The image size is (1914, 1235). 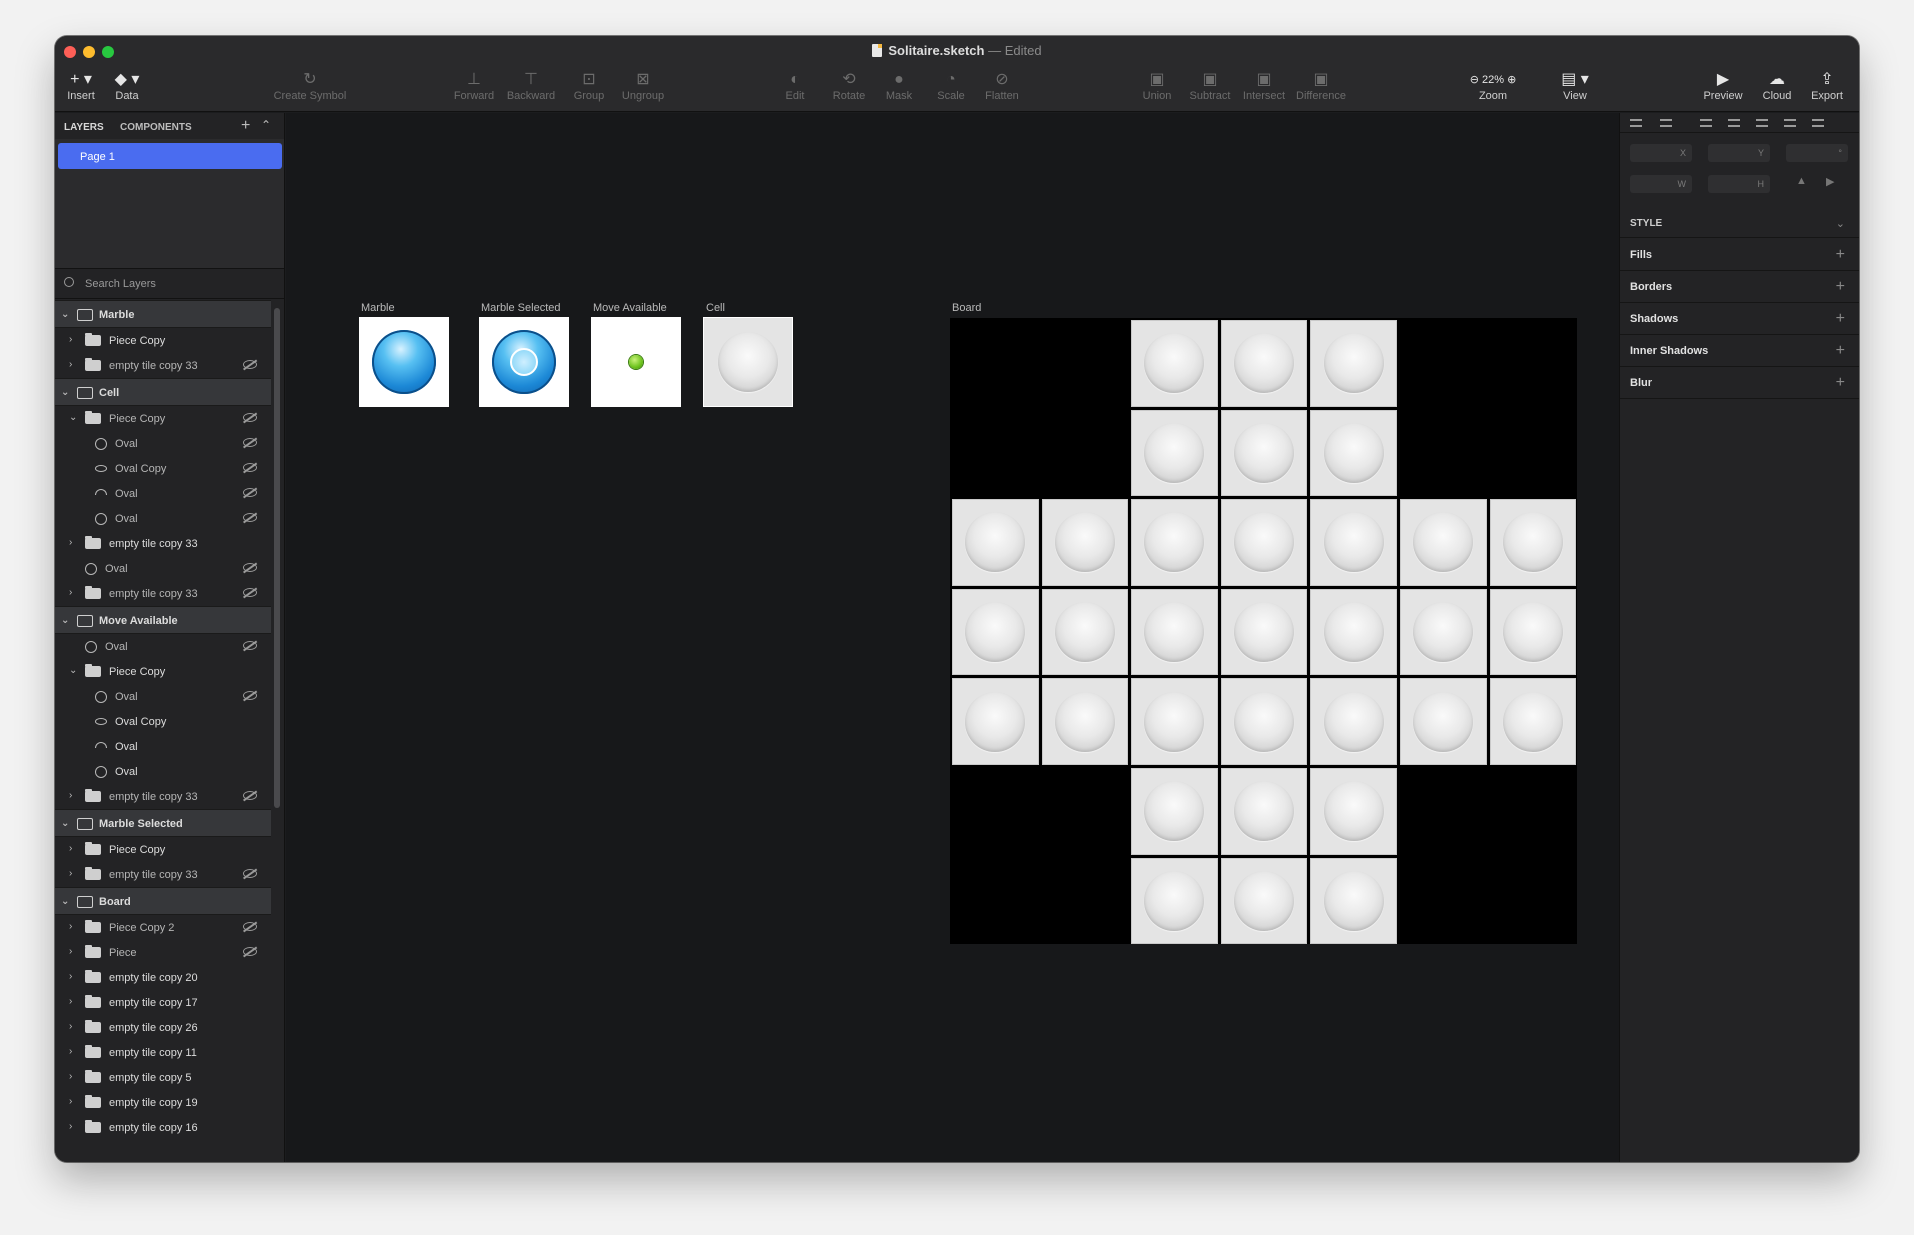 I want to click on layer-artboard-marble-selected: ⌄ Marble Selected, so click(x=163, y=823).